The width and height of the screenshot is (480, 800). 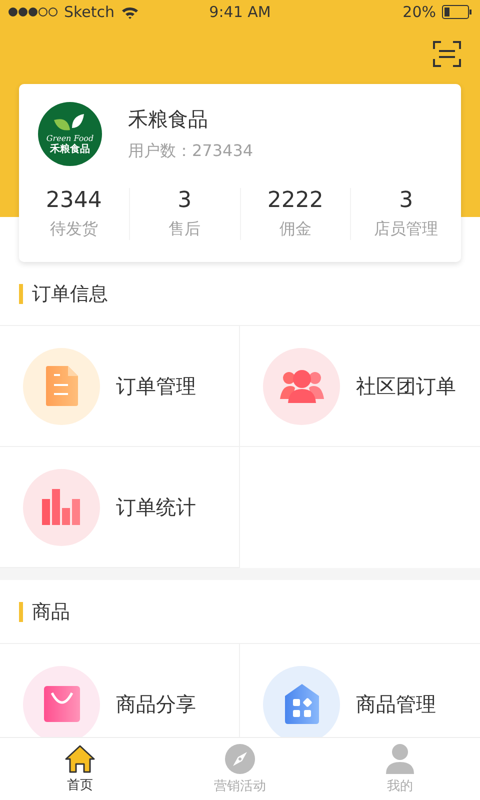 I want to click on stat-label: 店员管理, so click(x=406, y=229).